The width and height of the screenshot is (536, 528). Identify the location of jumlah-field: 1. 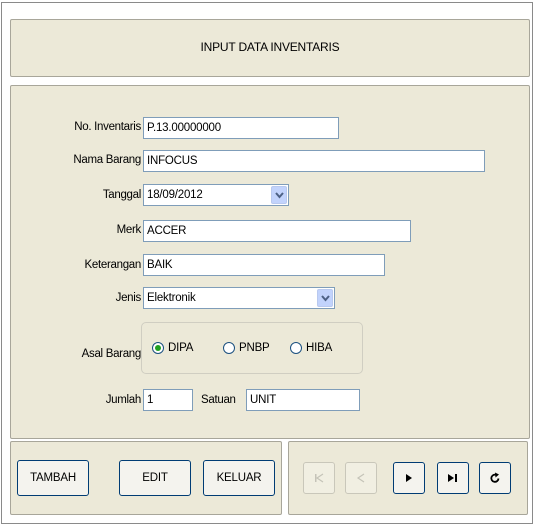
(168, 400).